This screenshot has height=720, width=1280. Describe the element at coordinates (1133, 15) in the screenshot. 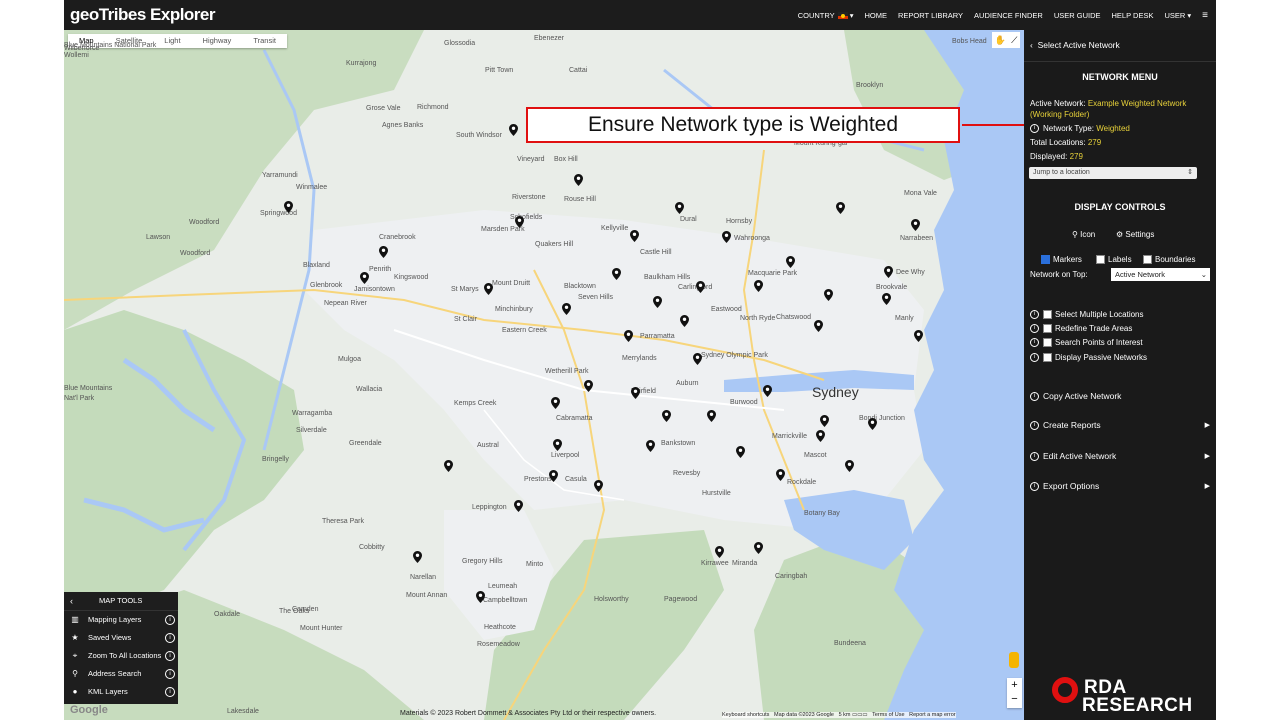

I see `nav-help-desk: HELP DESK` at that location.